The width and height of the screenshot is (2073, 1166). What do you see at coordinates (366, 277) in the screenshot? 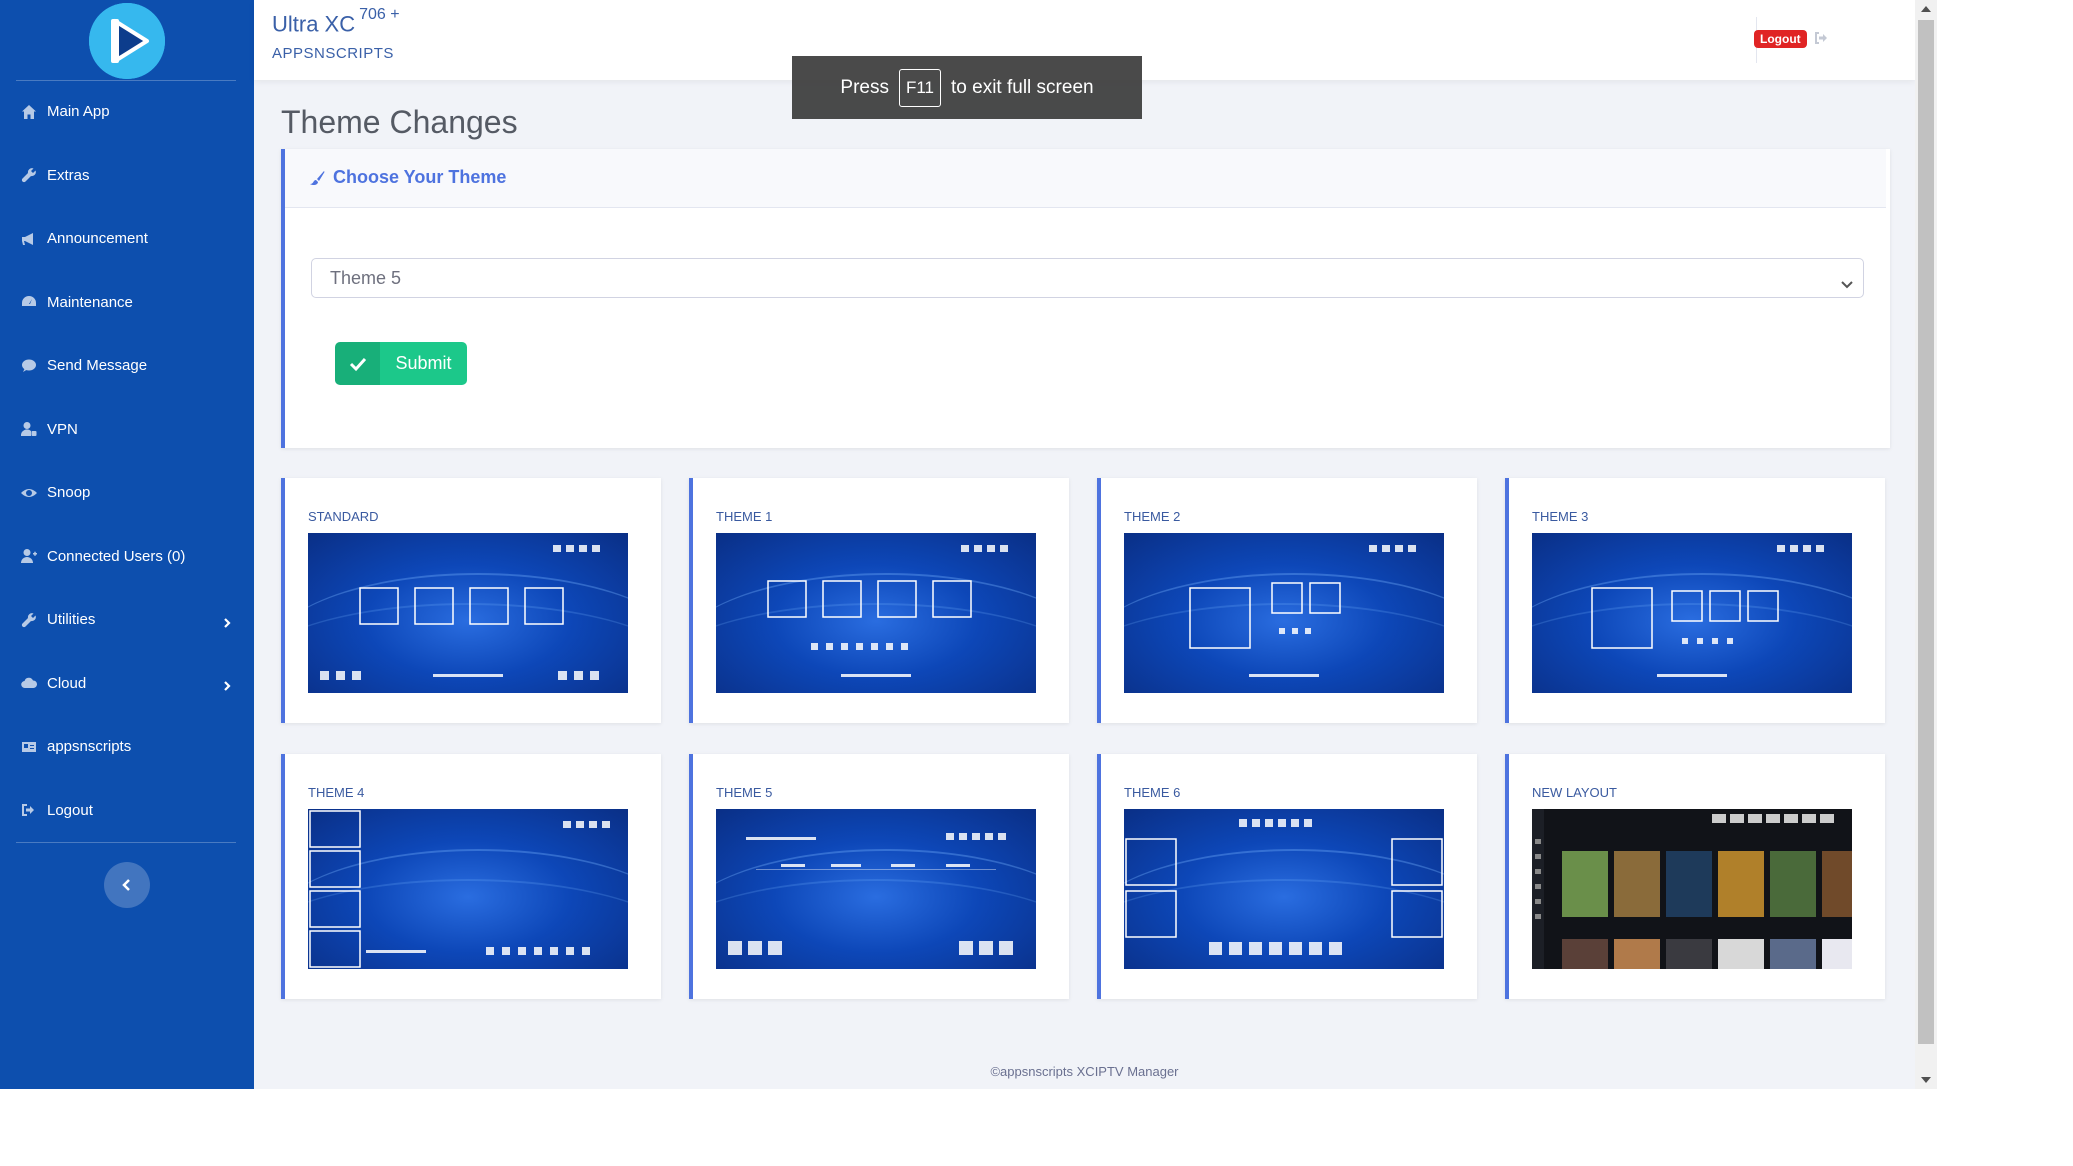
I see `theme-select-value: Theme 5` at bounding box center [366, 277].